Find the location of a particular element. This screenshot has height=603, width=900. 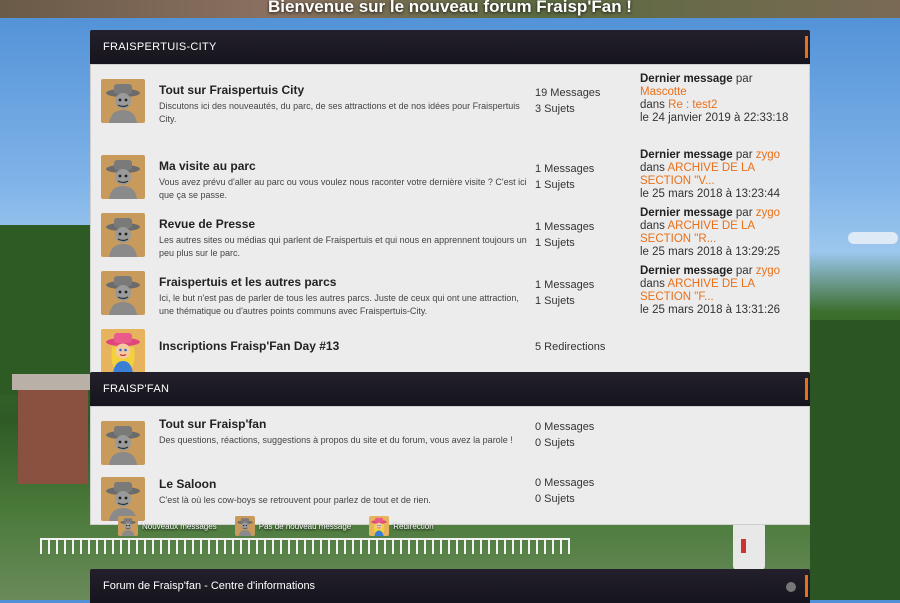

last-post-date: le 24 janvier 2019 à 22:33:18 is located at coordinates (714, 118).